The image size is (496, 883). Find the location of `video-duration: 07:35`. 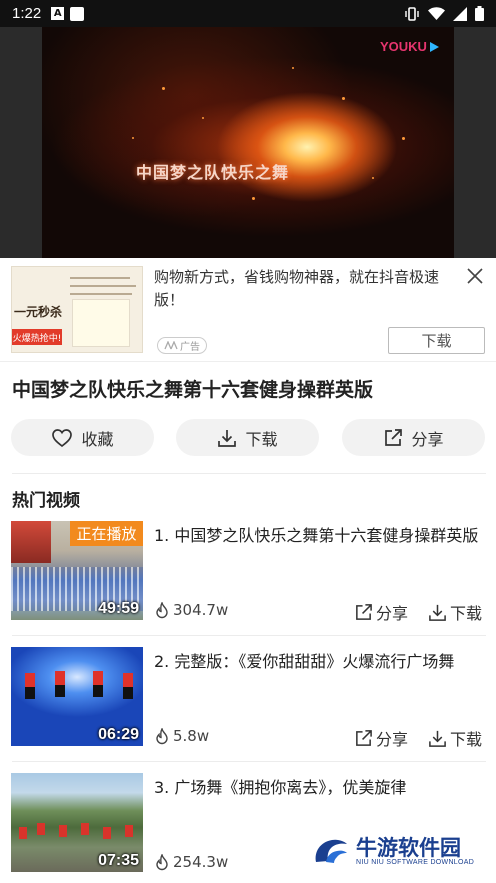

video-duration: 07:35 is located at coordinates (118, 860).